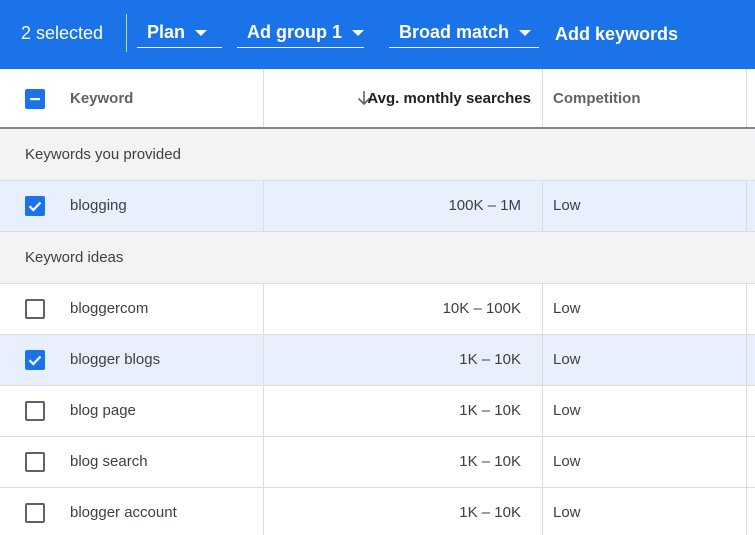  I want to click on toolbar-divider, so click(126, 33).